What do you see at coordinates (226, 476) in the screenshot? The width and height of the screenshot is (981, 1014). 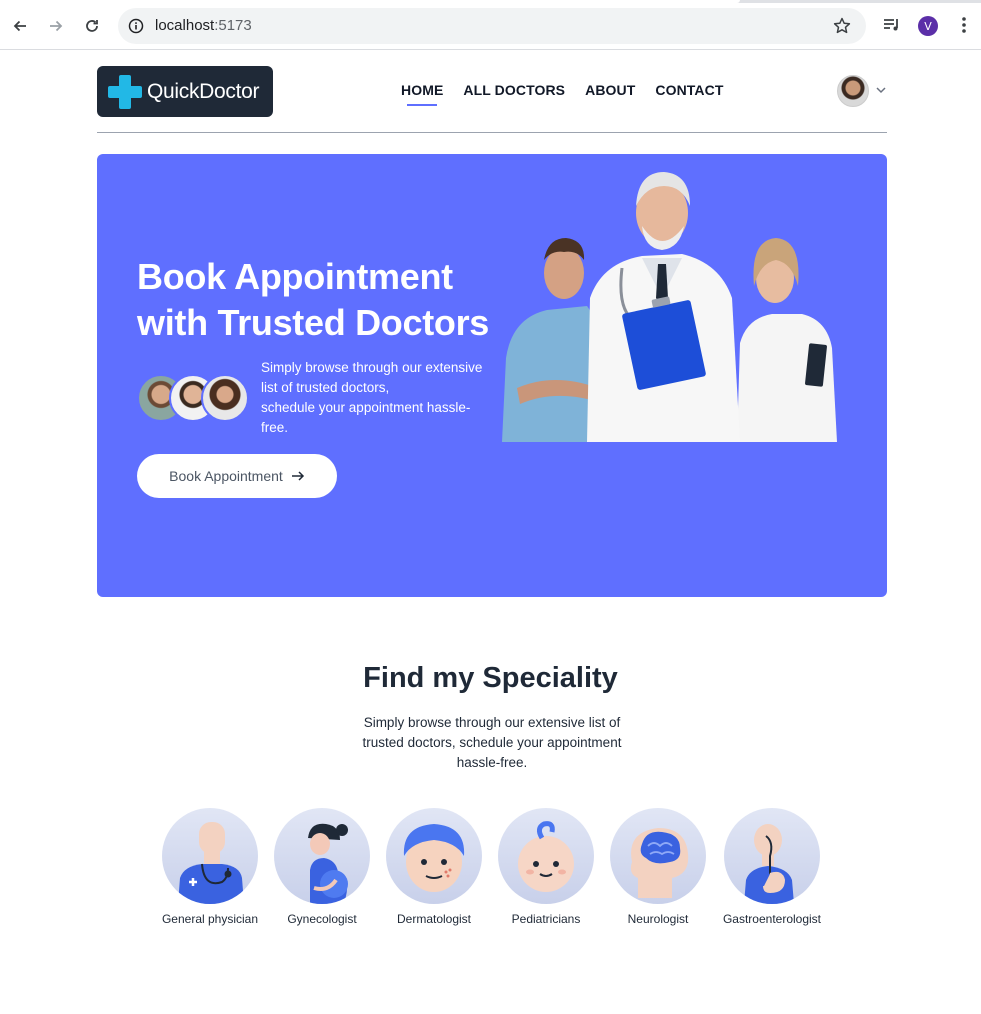 I see `book-appointment-label: Book Appointment` at bounding box center [226, 476].